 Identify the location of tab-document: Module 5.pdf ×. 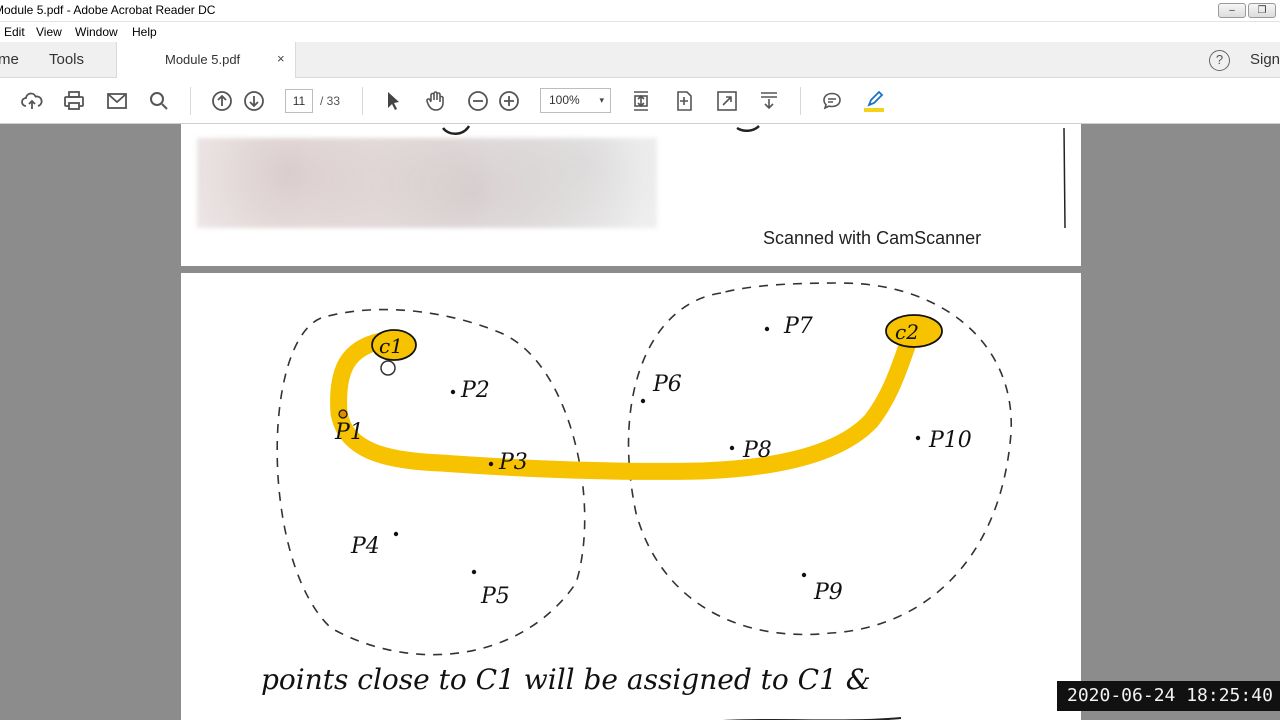
(206, 60).